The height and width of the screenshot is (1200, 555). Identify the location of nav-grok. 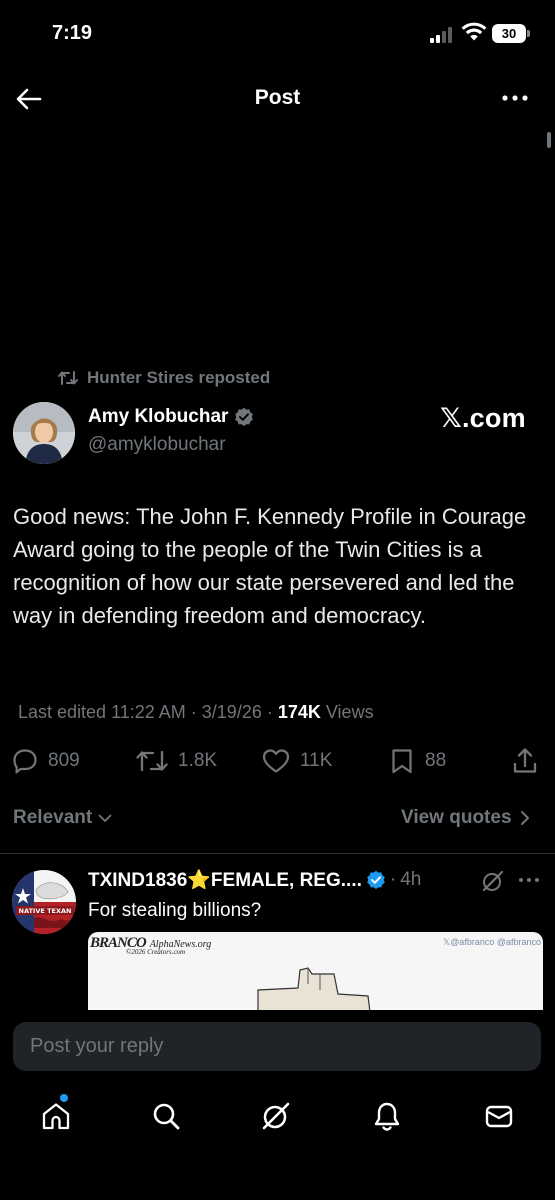
(276, 1116).